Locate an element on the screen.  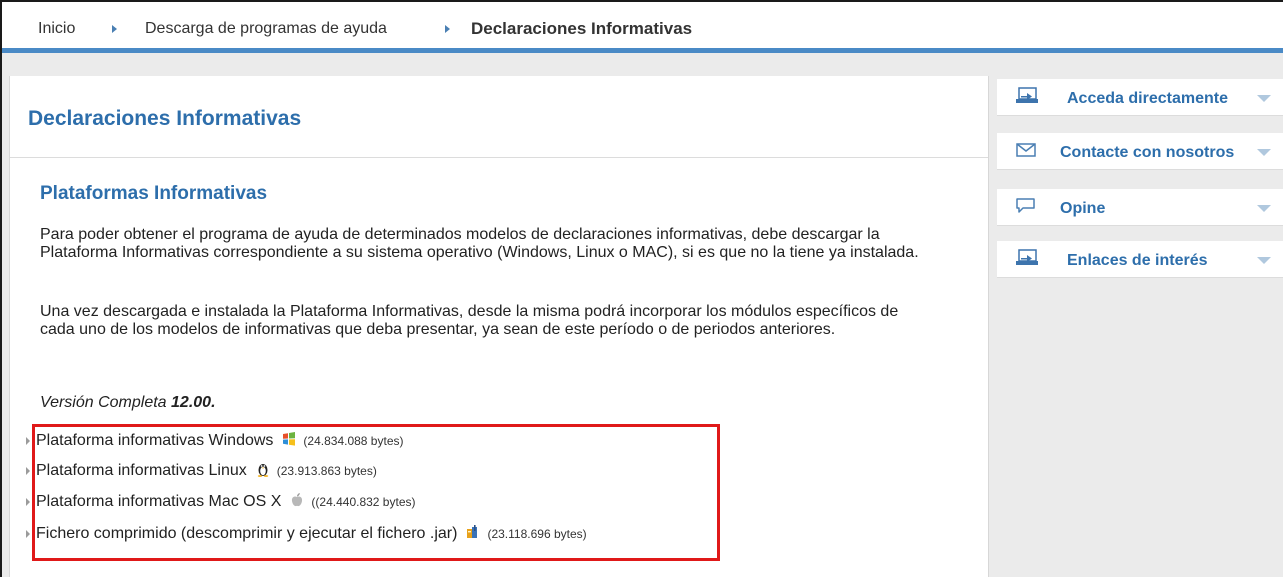
sidebar-item-acceda-directamente: Acceda directamente is located at coordinates (1140, 97).